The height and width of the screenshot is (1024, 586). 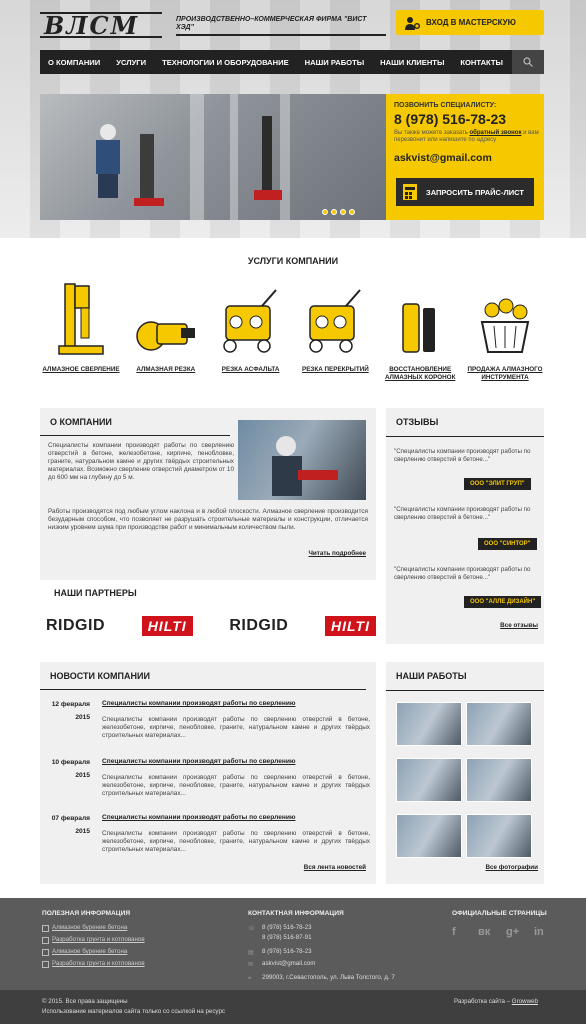 What do you see at coordinates (287, 927) in the screenshot?
I see `footer-phone: 8 (978) 516-78-23` at bounding box center [287, 927].